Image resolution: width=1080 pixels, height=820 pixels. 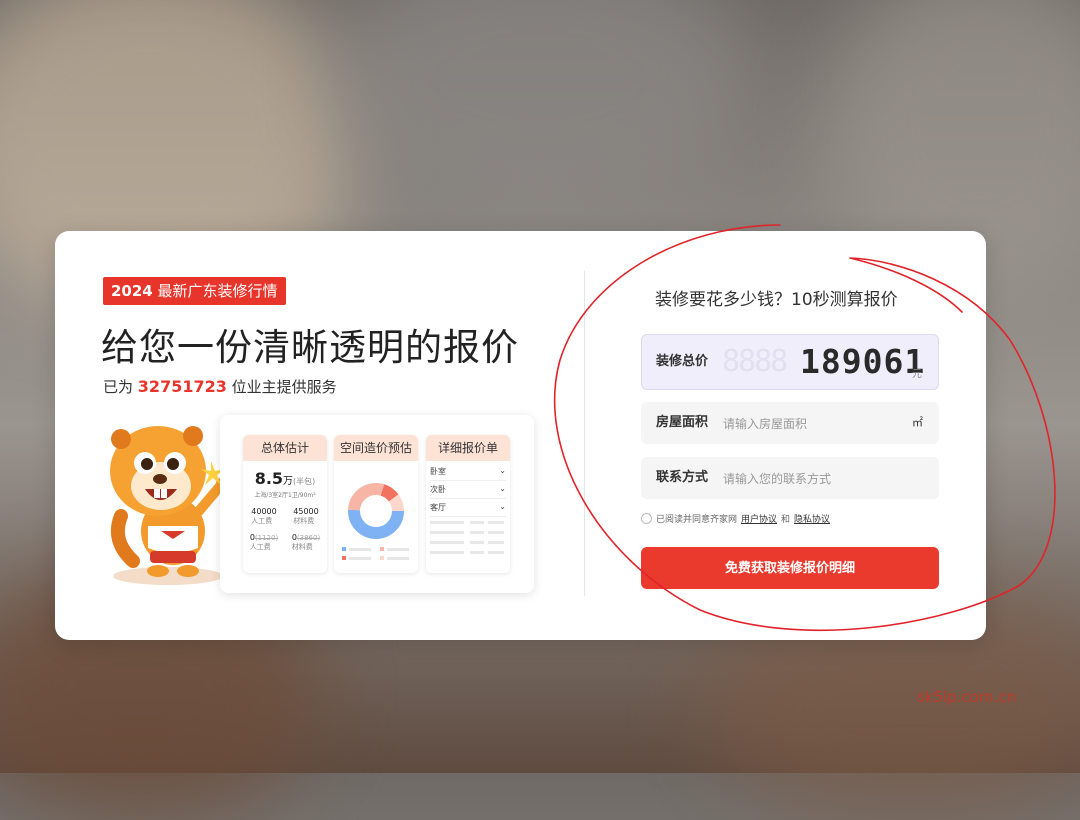 What do you see at coordinates (790, 568) in the screenshot?
I see `get-quote-button: 免费获取装修报价明细` at bounding box center [790, 568].